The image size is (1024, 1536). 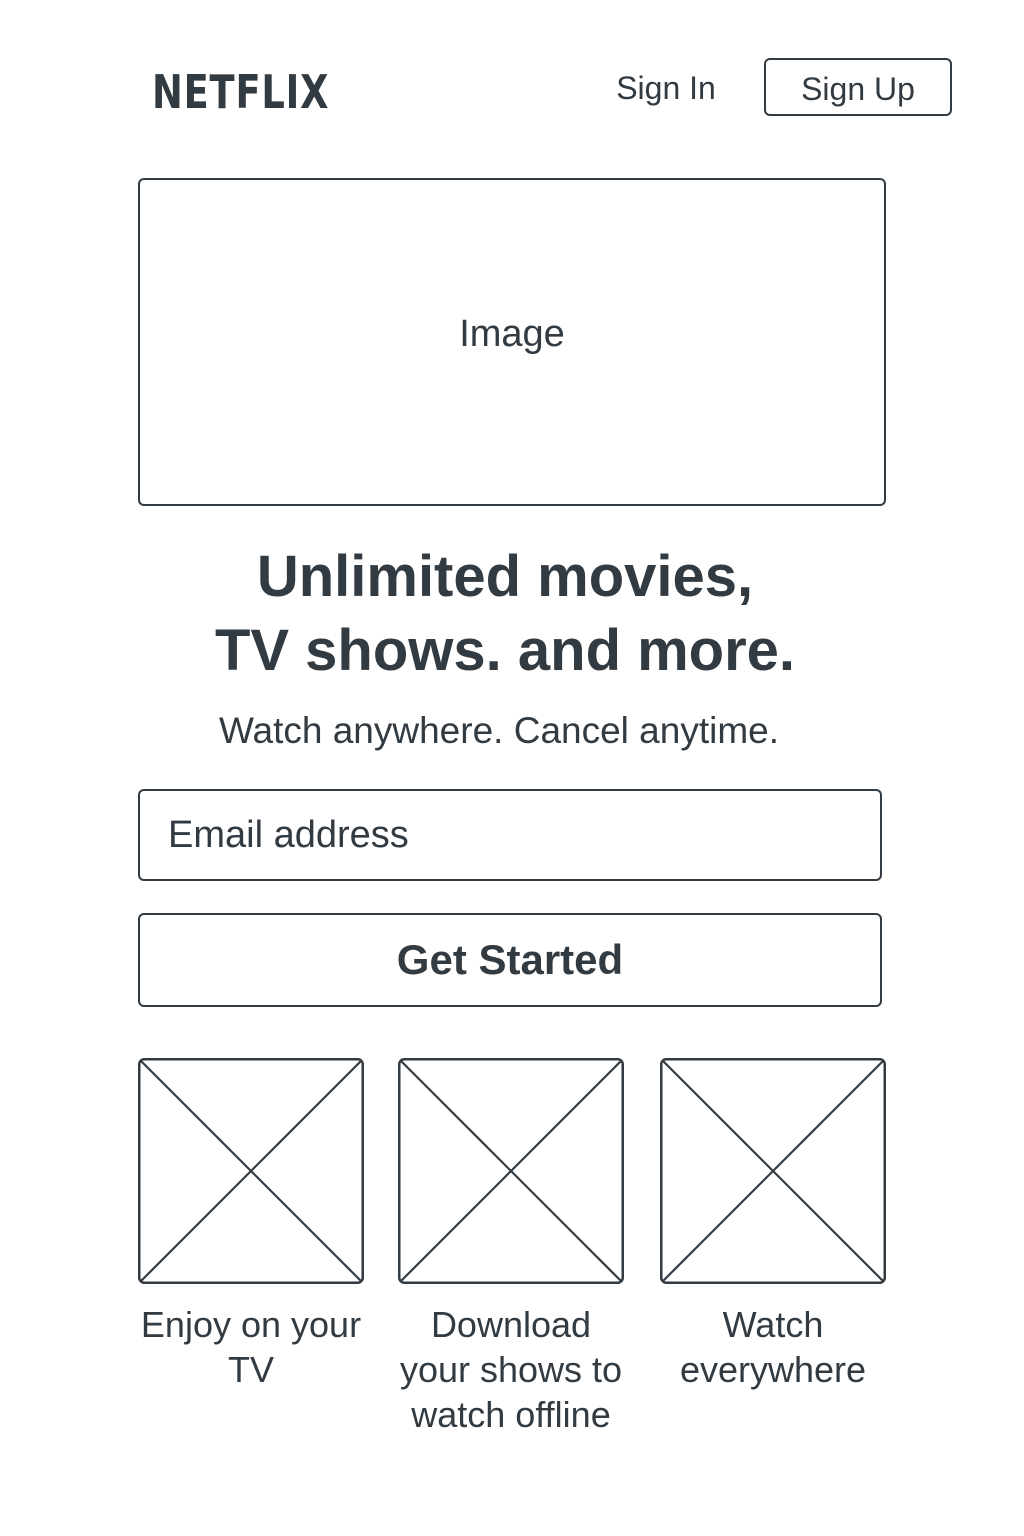 What do you see at coordinates (511, 1369) in the screenshot?
I see `feature-caption: Download your shows to watch offline` at bounding box center [511, 1369].